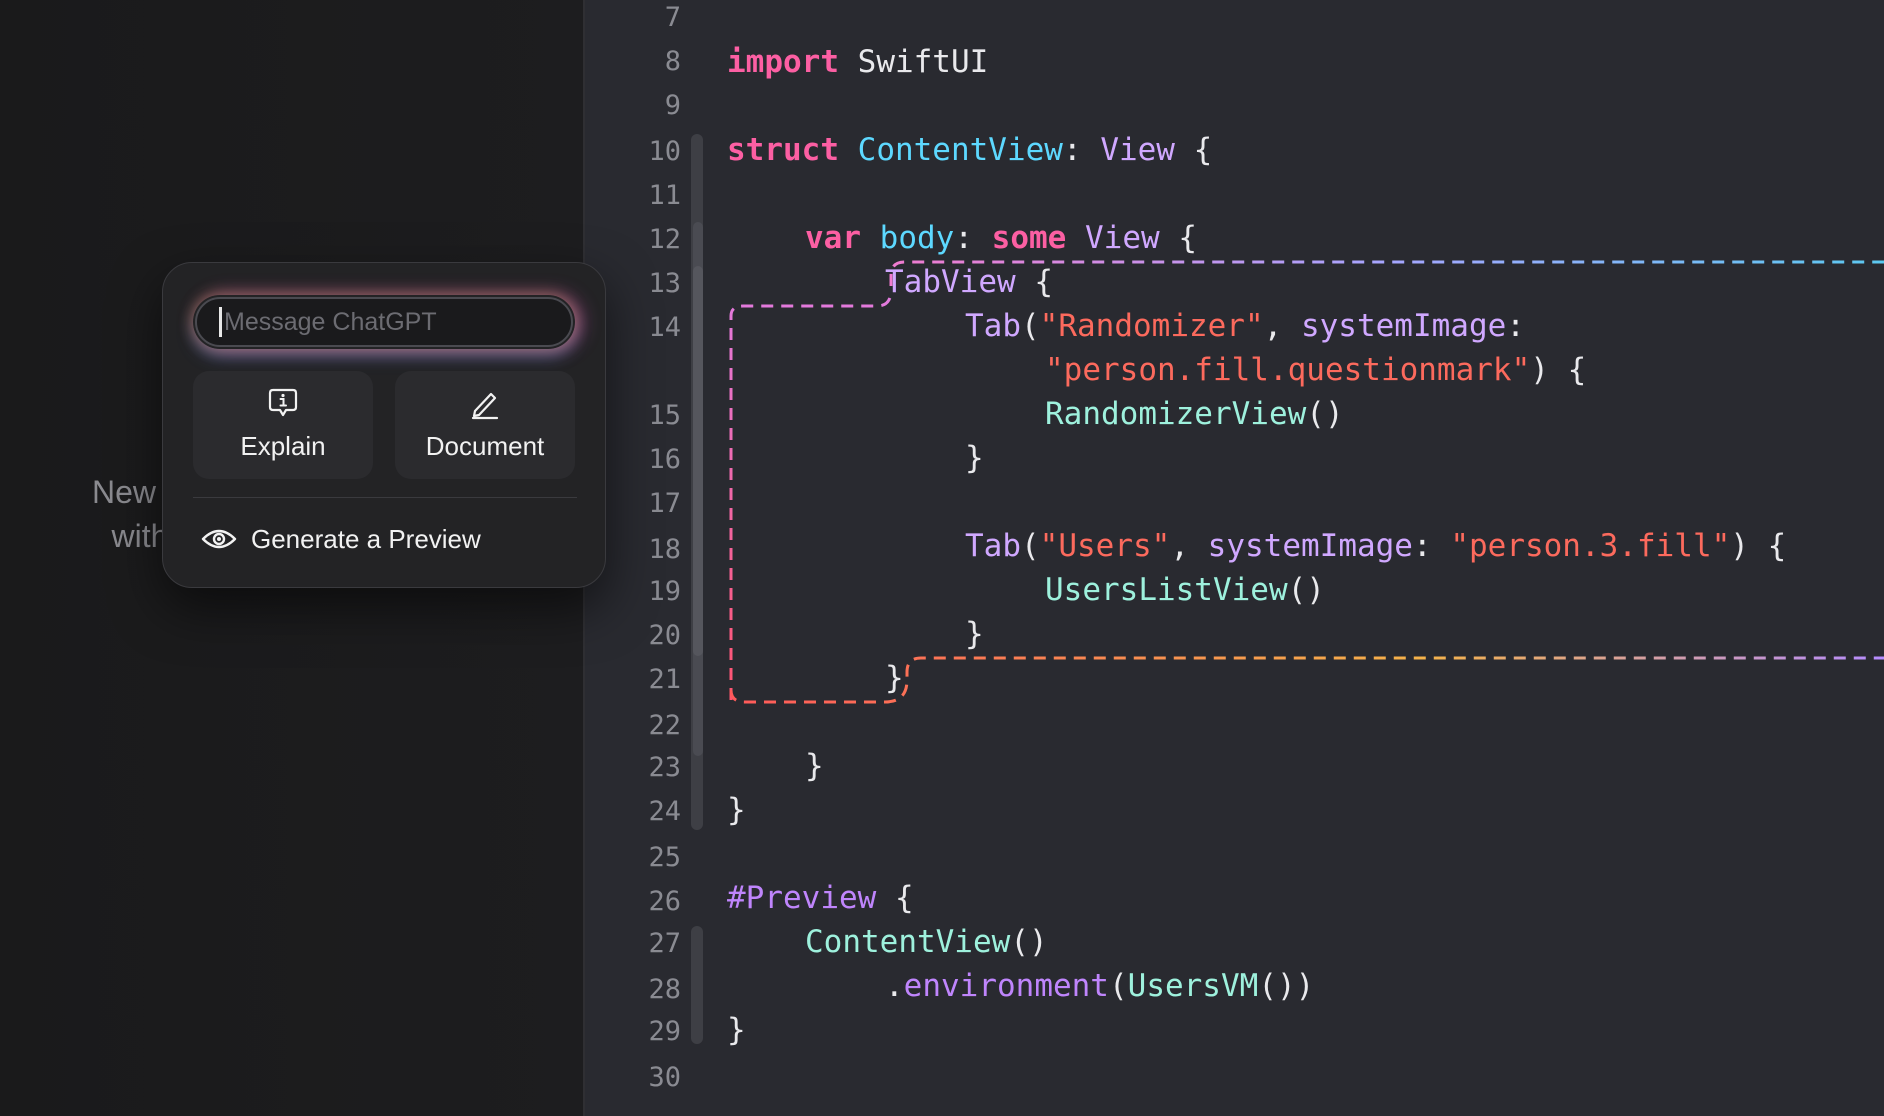  Describe the element at coordinates (283, 446) in the screenshot. I see `explain-label: Explain` at that location.